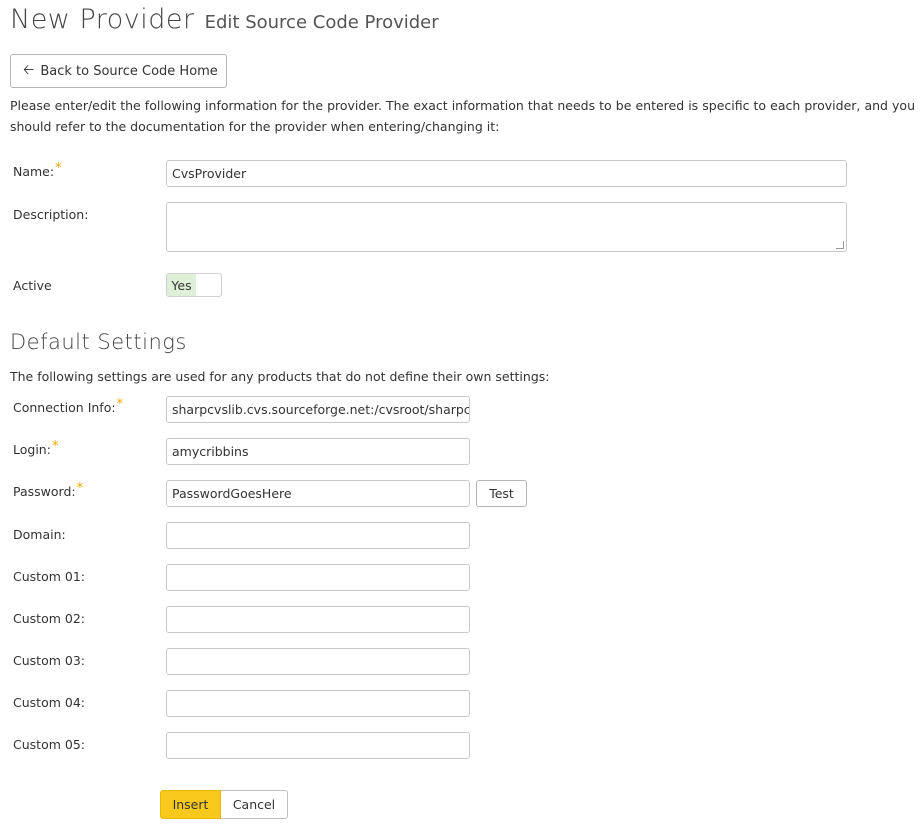 The width and height of the screenshot is (922, 827). What do you see at coordinates (181, 285) in the screenshot?
I see `toggle-yes-label: Yes` at bounding box center [181, 285].